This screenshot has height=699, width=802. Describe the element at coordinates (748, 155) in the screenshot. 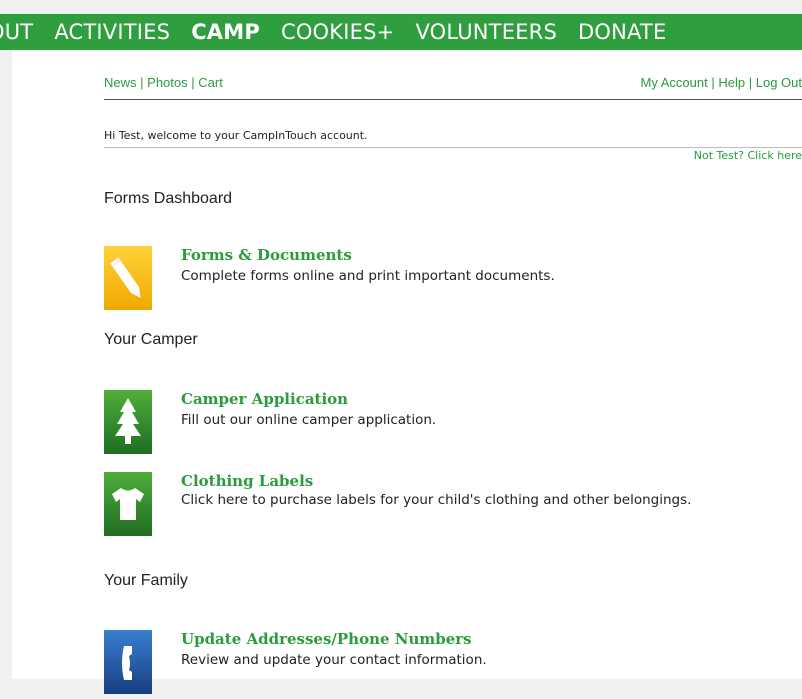

I see `not-you-link: Not Test? Click here` at that location.